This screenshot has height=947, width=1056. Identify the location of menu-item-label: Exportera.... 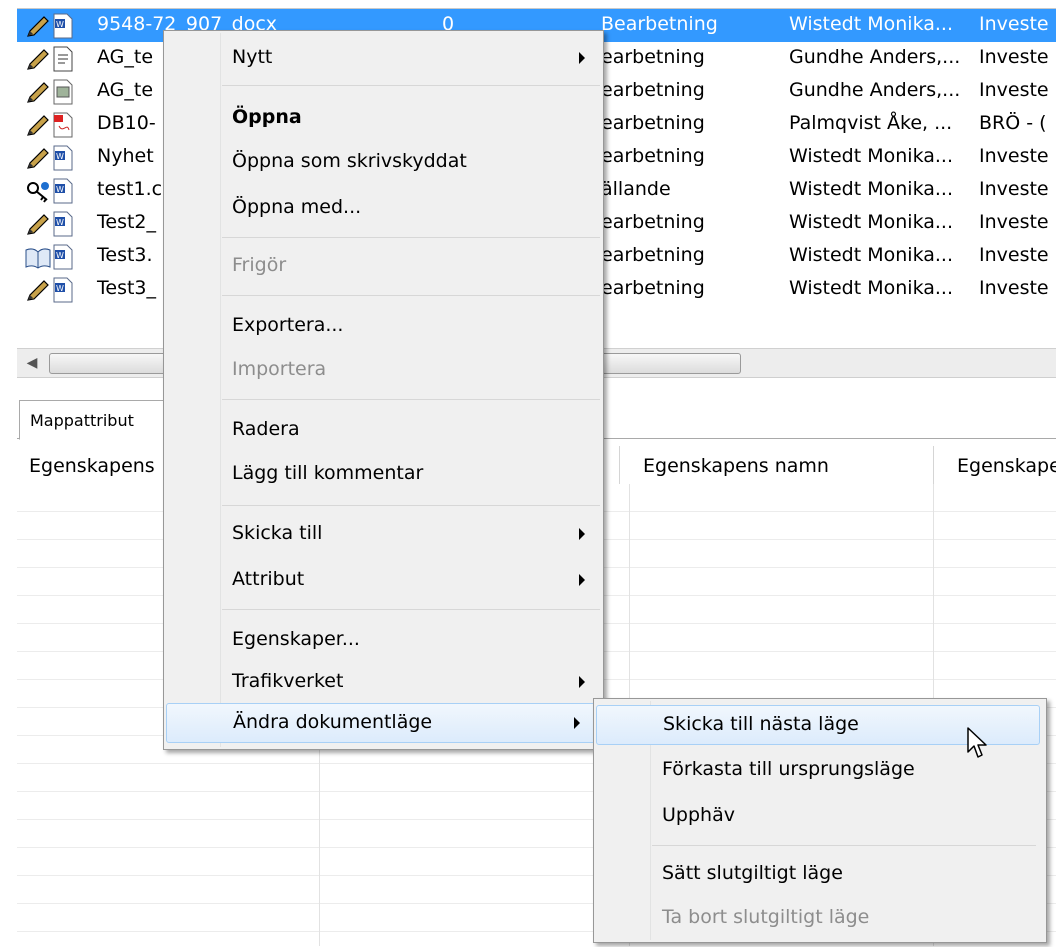
(288, 325).